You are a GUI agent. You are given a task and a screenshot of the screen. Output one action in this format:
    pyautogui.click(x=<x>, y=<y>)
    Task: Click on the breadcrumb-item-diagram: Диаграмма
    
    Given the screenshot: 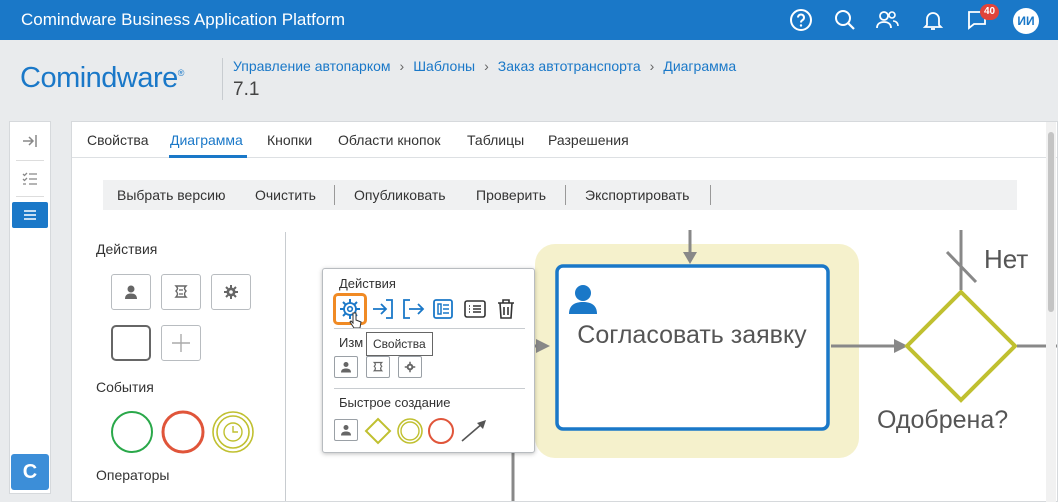 What is the action you would take?
    pyautogui.click(x=699, y=66)
    